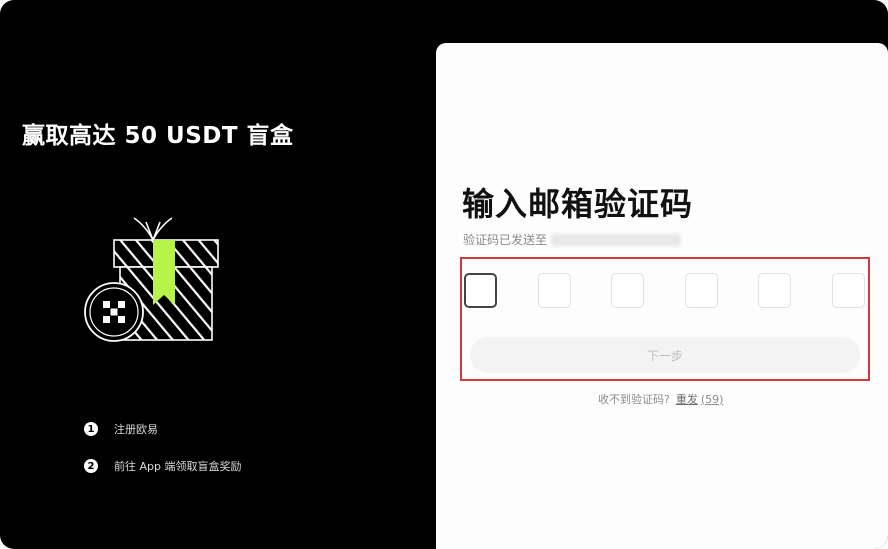 The width and height of the screenshot is (888, 549). What do you see at coordinates (136, 429) in the screenshot?
I see `step-text: 注册欧易` at bounding box center [136, 429].